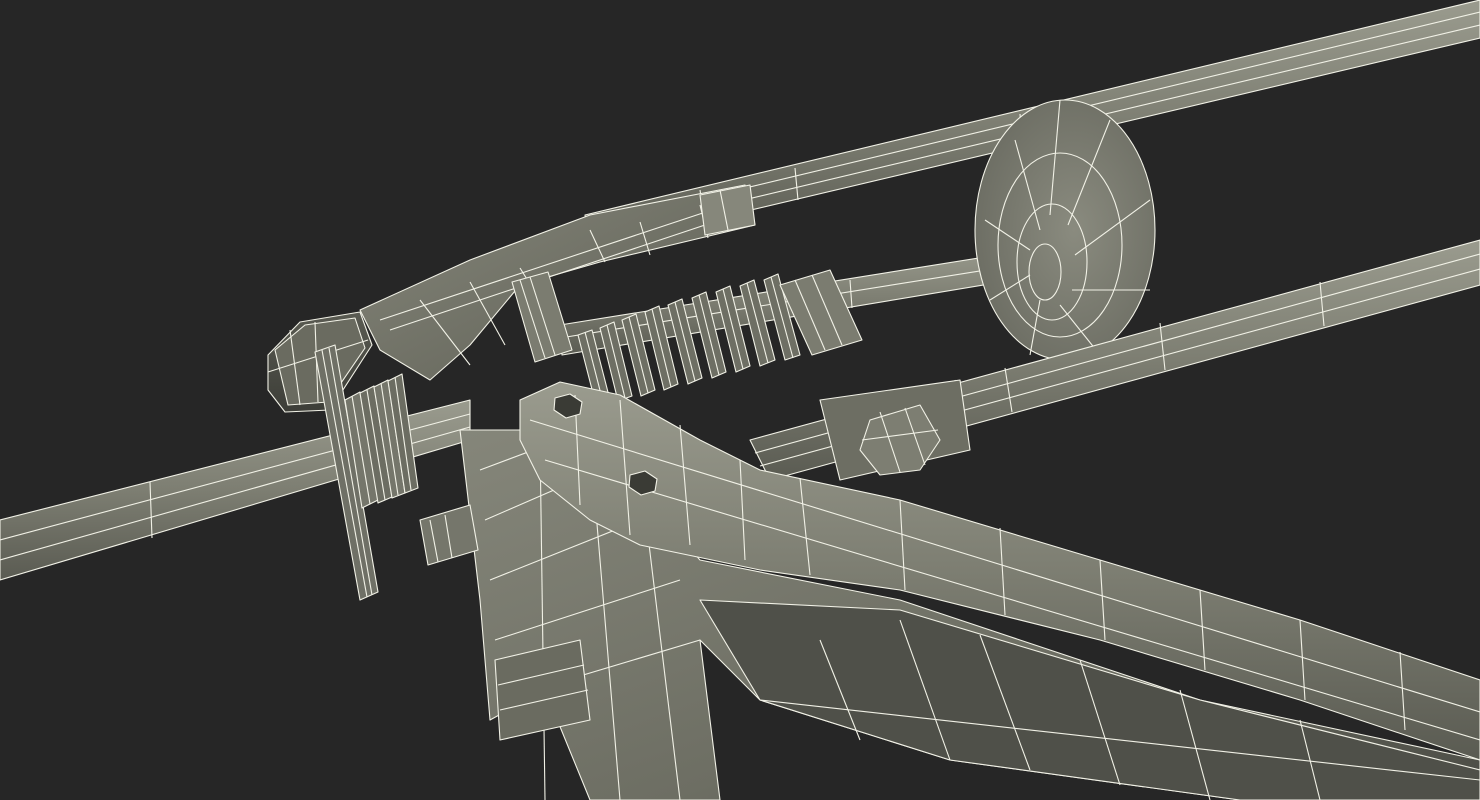 The width and height of the screenshot is (1480, 800). What do you see at coordinates (1065, 230) in the screenshot?
I see `pressure-disc` at bounding box center [1065, 230].